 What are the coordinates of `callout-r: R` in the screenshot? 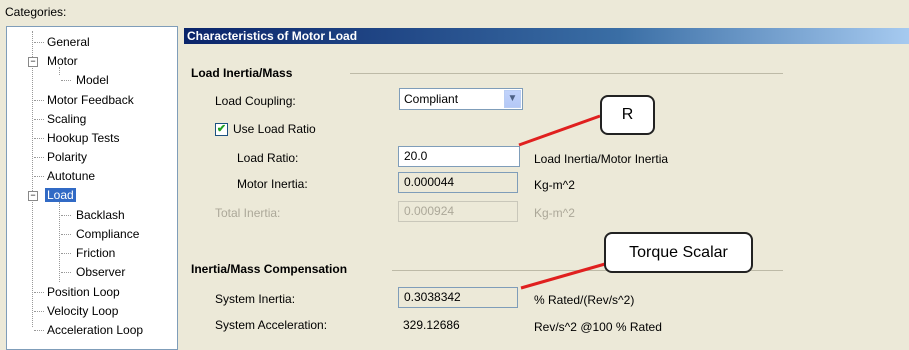 It's located at (627, 115).